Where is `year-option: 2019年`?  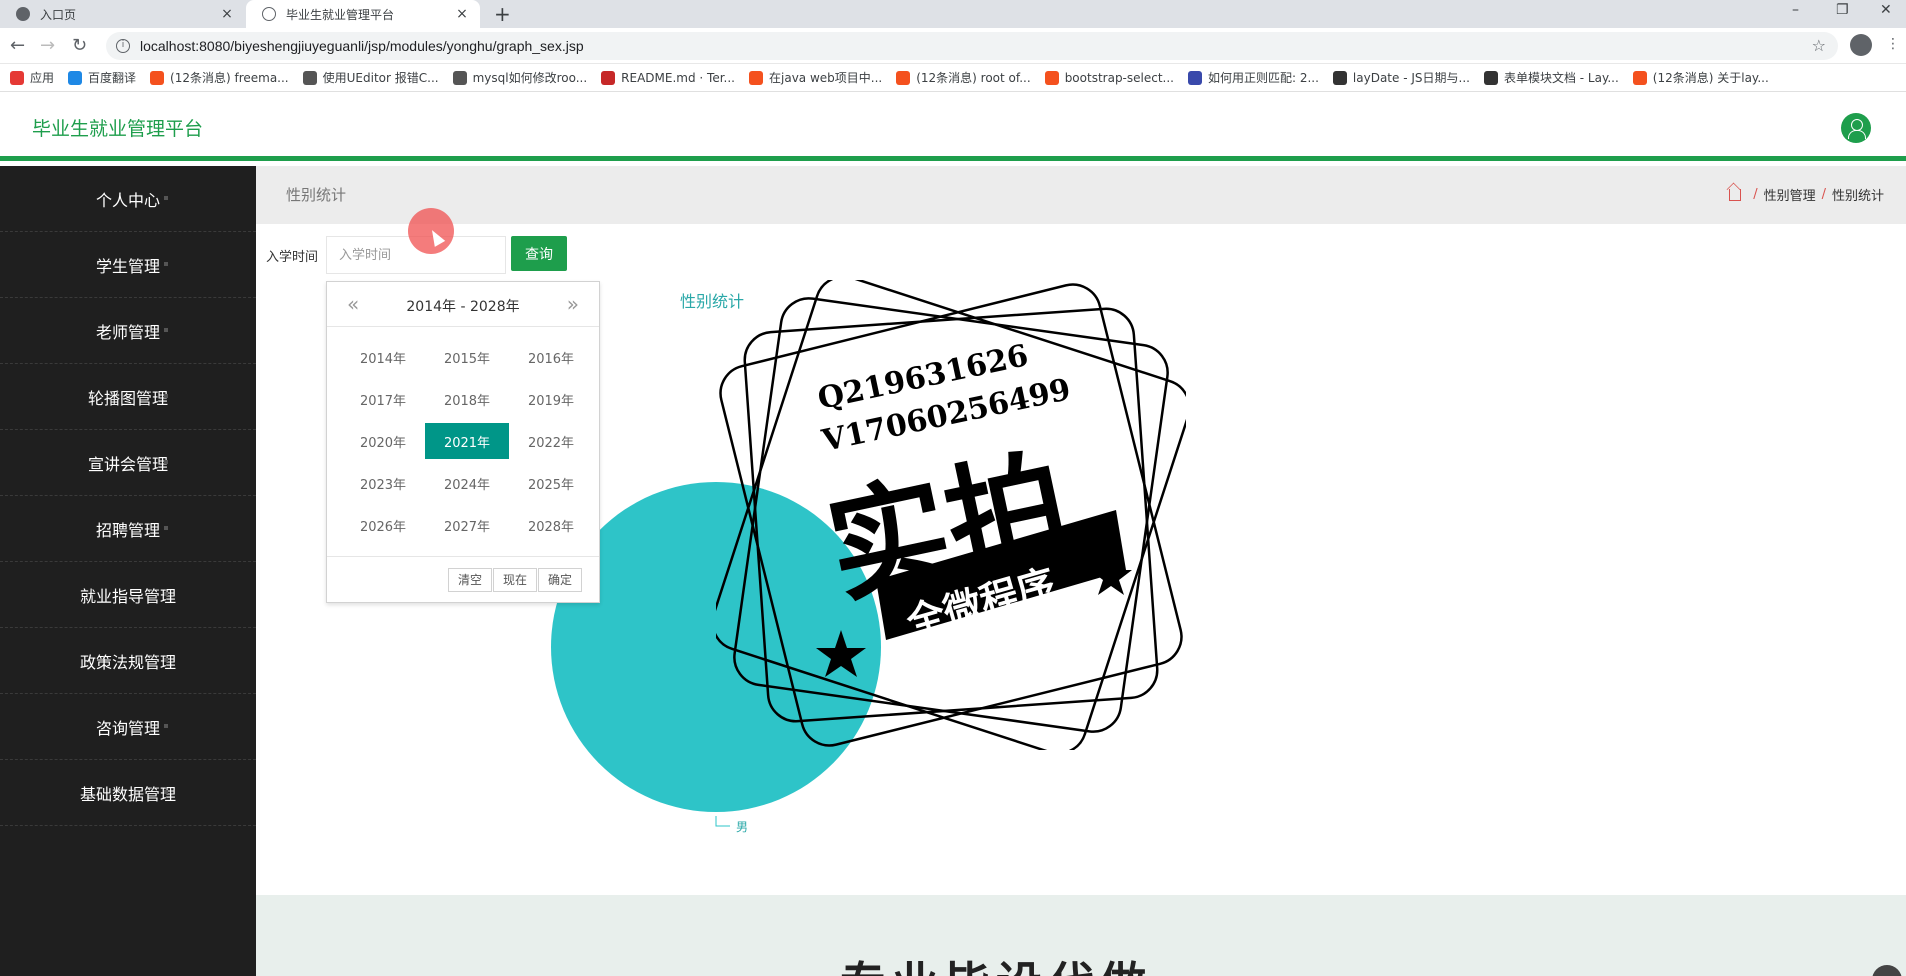
year-option: 2019年 is located at coordinates (551, 399).